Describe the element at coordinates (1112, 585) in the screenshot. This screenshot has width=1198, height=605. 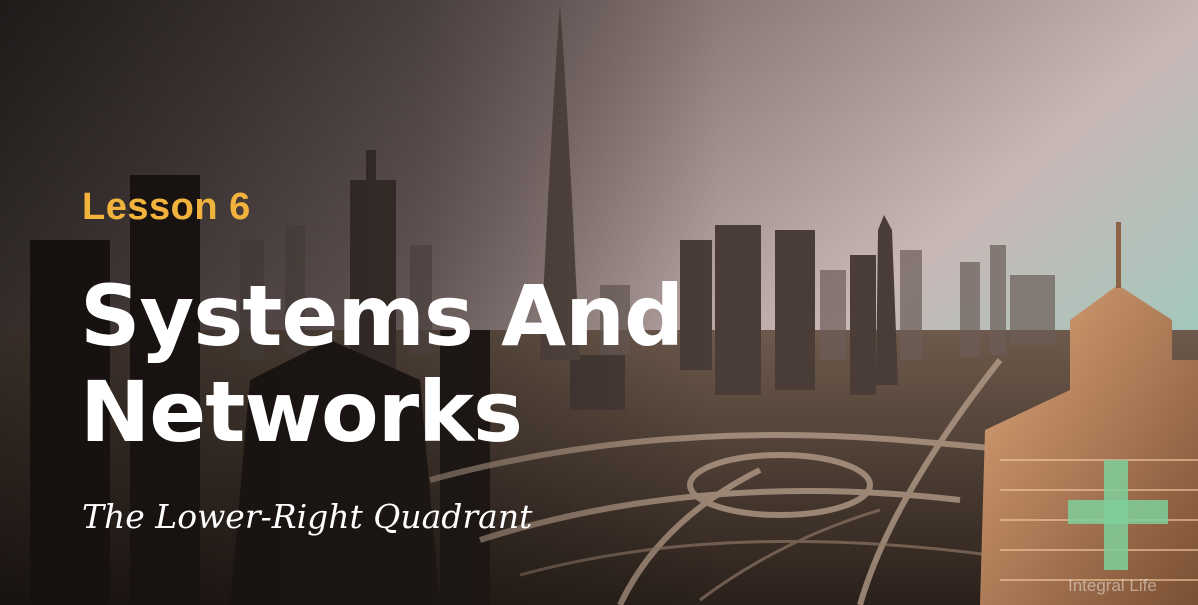
I see `brand-watermark: Integral Life` at that location.